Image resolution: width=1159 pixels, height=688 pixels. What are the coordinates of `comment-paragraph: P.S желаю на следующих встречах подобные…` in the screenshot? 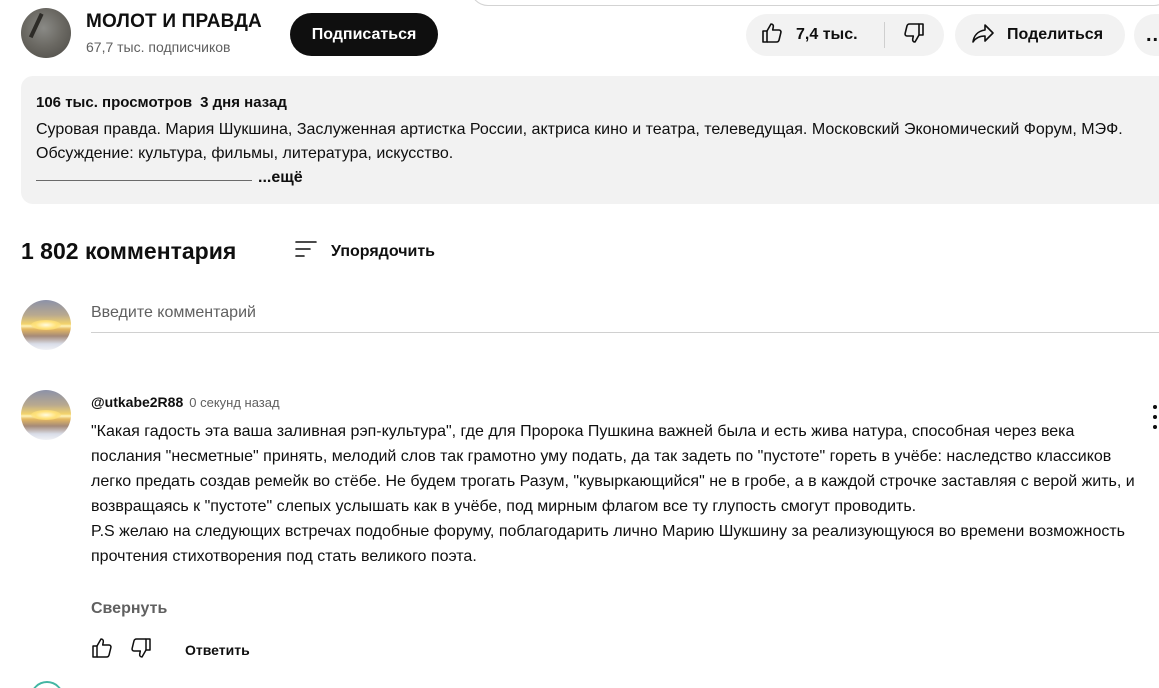 It's located at (608, 544).